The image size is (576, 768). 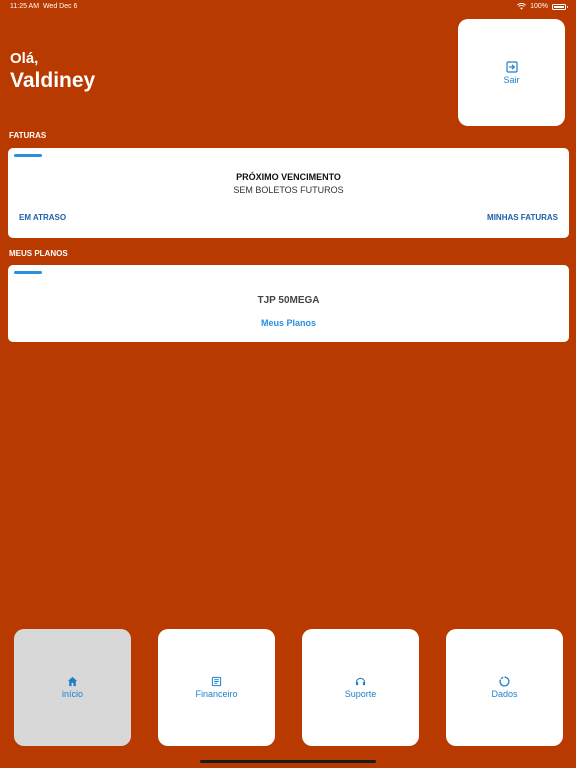 What do you see at coordinates (504, 687) in the screenshot?
I see `tab-dados: Dados` at bounding box center [504, 687].